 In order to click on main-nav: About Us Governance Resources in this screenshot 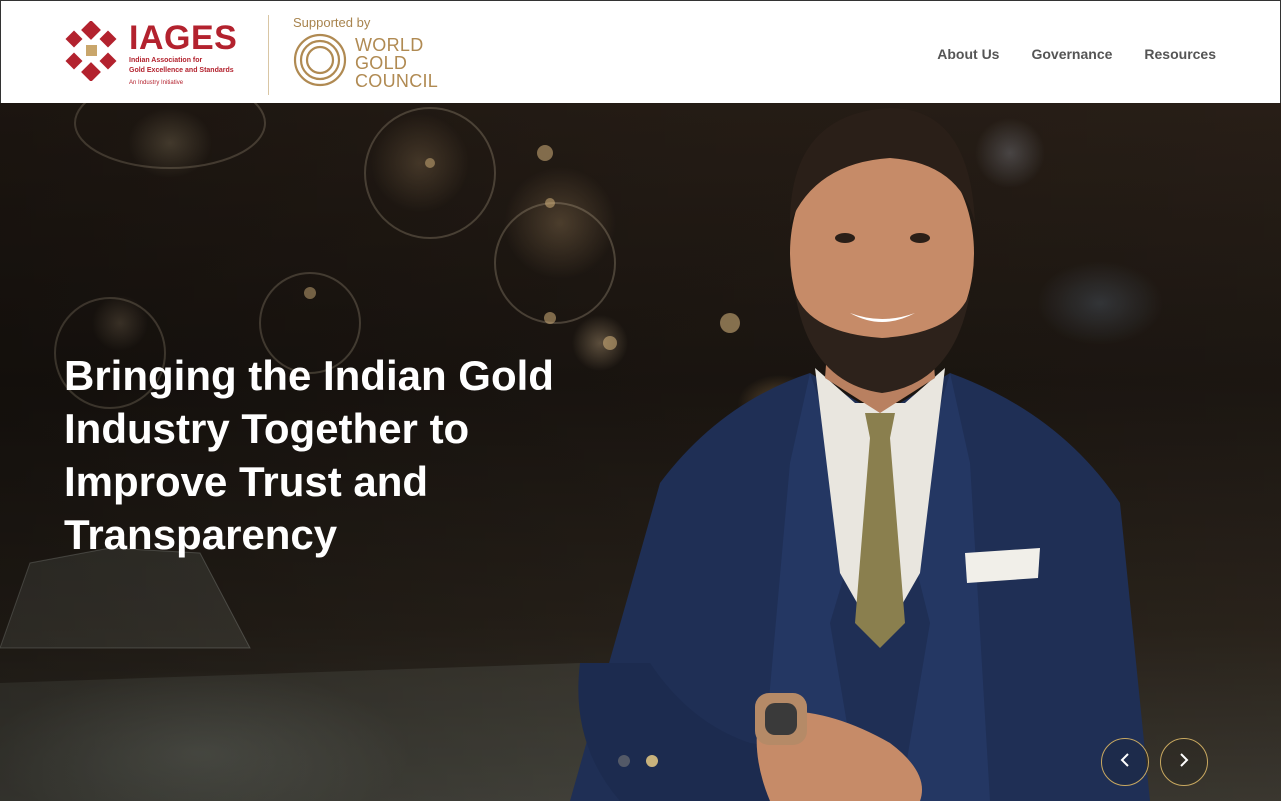, I will do `click(1076, 54)`.